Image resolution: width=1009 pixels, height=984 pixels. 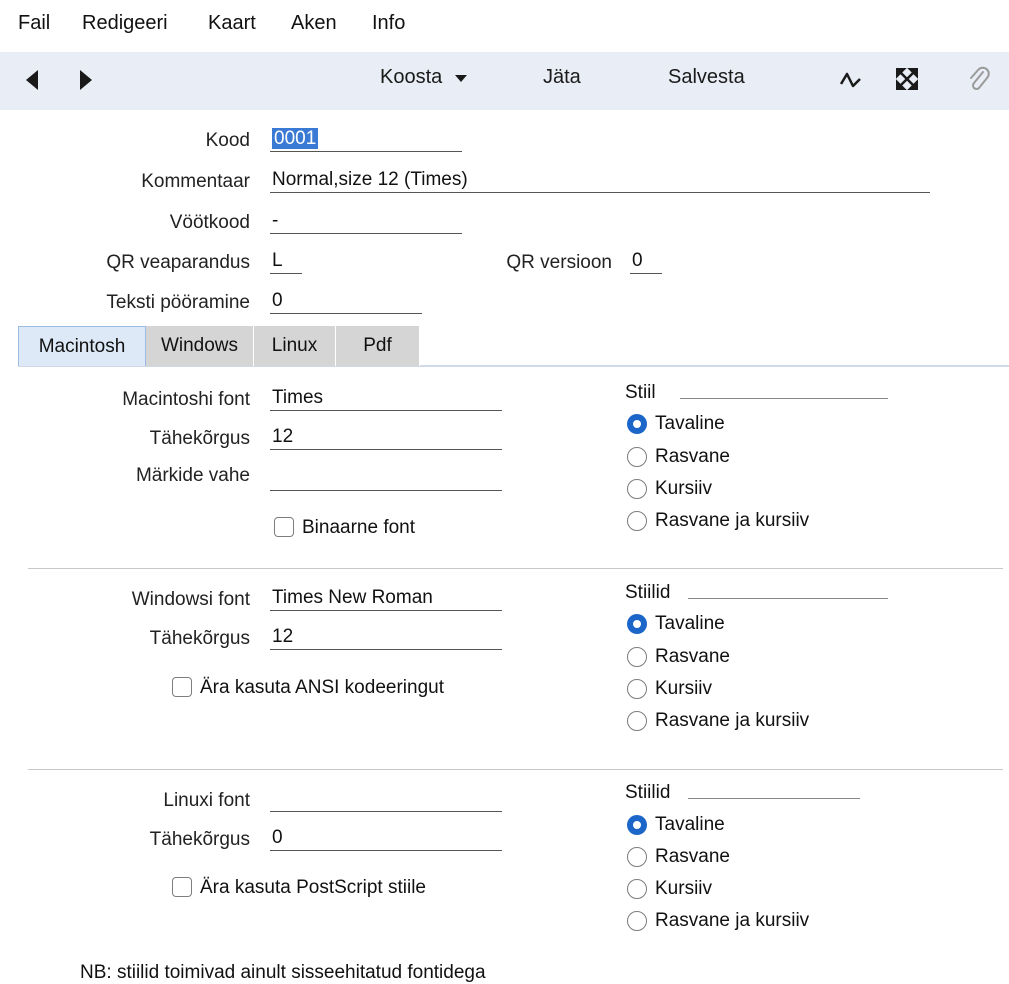 What do you see at coordinates (692, 656) in the screenshot?
I see `win-style-rasvane-label: Rasvane` at bounding box center [692, 656].